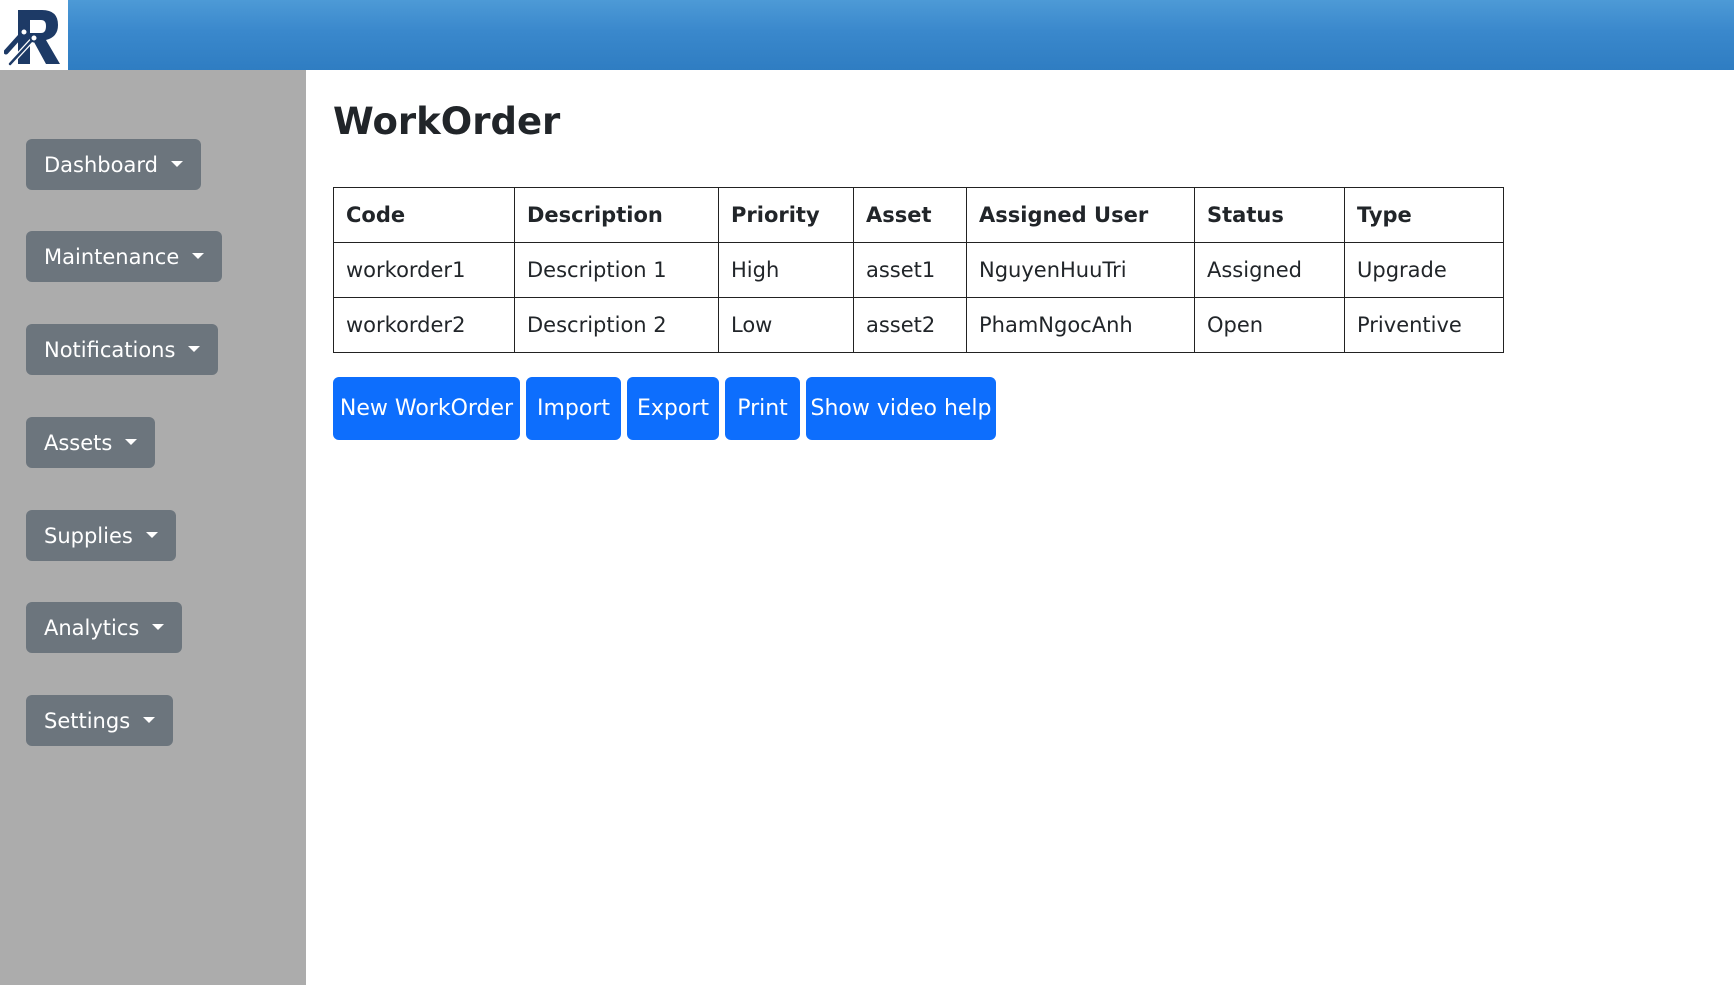 This screenshot has height=985, width=1734. Describe the element at coordinates (910, 270) in the screenshot. I see `cell-asset: asset1` at that location.